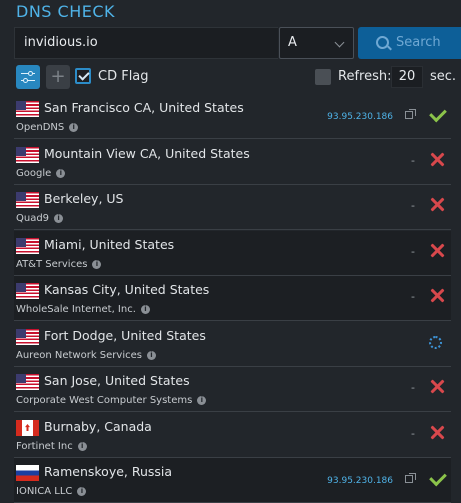 This screenshot has height=503, width=461. I want to click on server-location: San Francisco CA, United States, so click(144, 107).